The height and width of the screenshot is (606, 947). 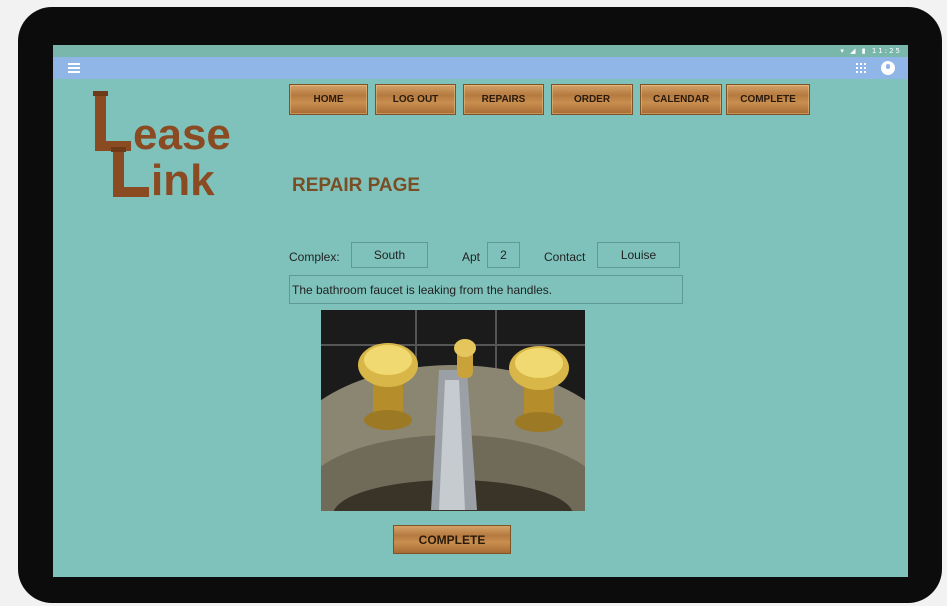 I want to click on complex-field: South, so click(x=389, y=255).